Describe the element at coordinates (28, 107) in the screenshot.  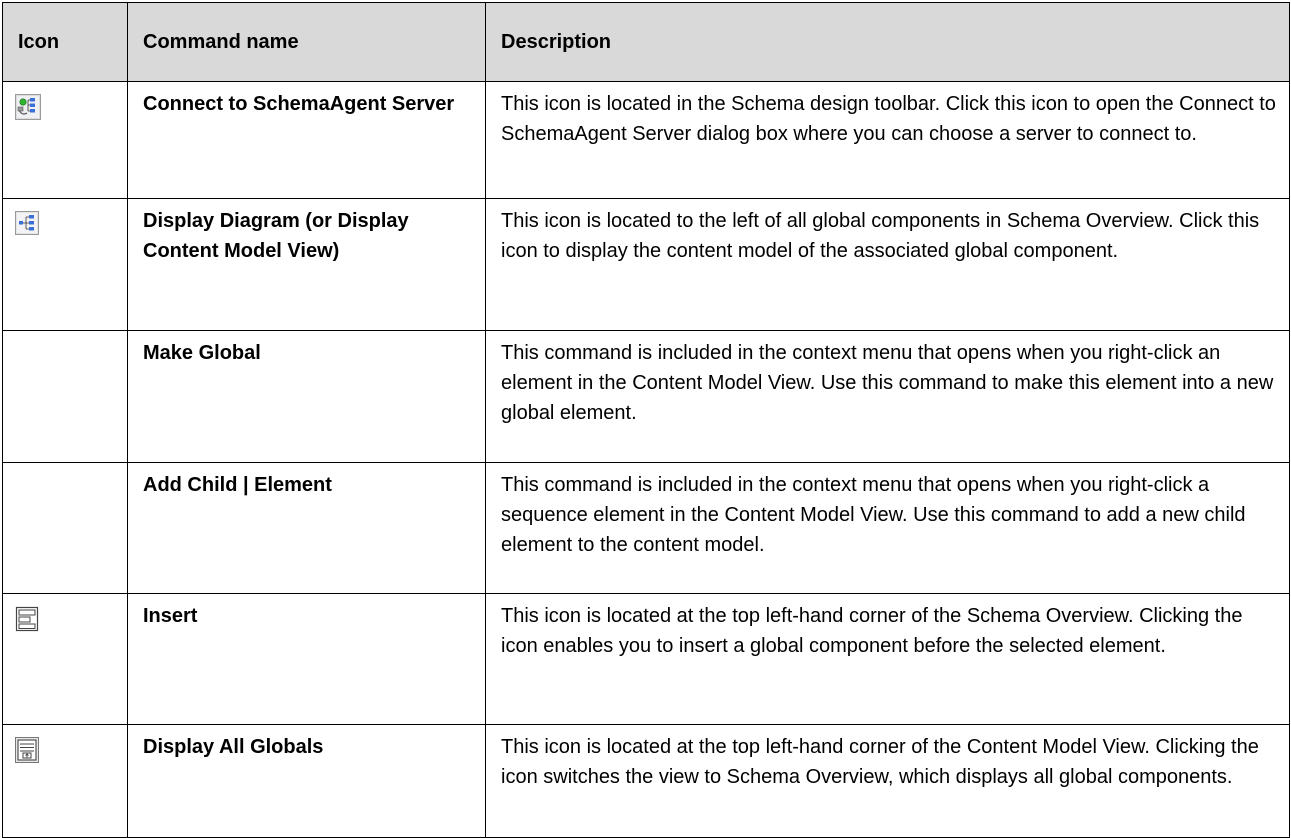
I see `connect-server-icon` at that location.